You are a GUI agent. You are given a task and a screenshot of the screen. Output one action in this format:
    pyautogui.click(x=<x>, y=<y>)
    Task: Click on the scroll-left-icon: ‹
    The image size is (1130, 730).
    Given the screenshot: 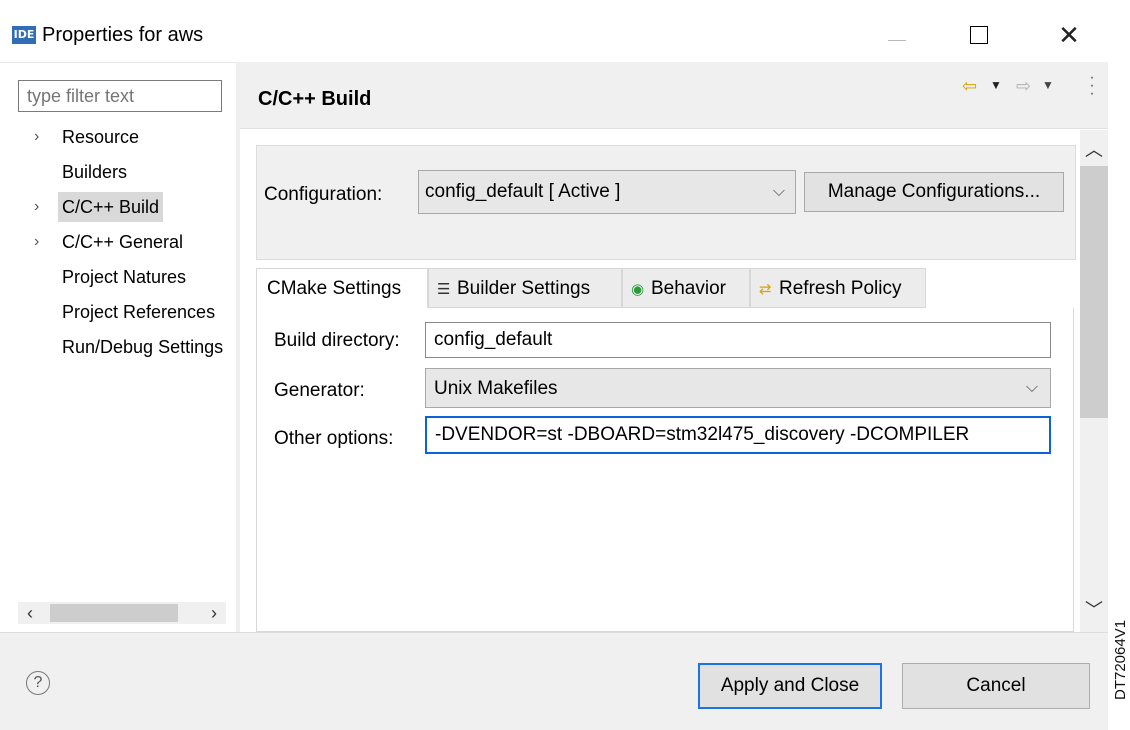 What is the action you would take?
    pyautogui.click(x=30, y=613)
    